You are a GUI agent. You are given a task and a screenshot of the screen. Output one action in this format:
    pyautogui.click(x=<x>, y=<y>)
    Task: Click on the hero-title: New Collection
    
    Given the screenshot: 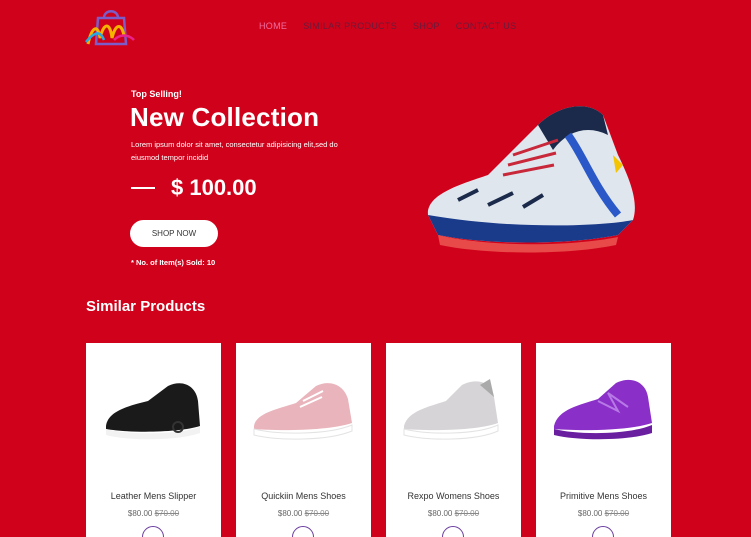 What is the action you would take?
    pyautogui.click(x=225, y=117)
    